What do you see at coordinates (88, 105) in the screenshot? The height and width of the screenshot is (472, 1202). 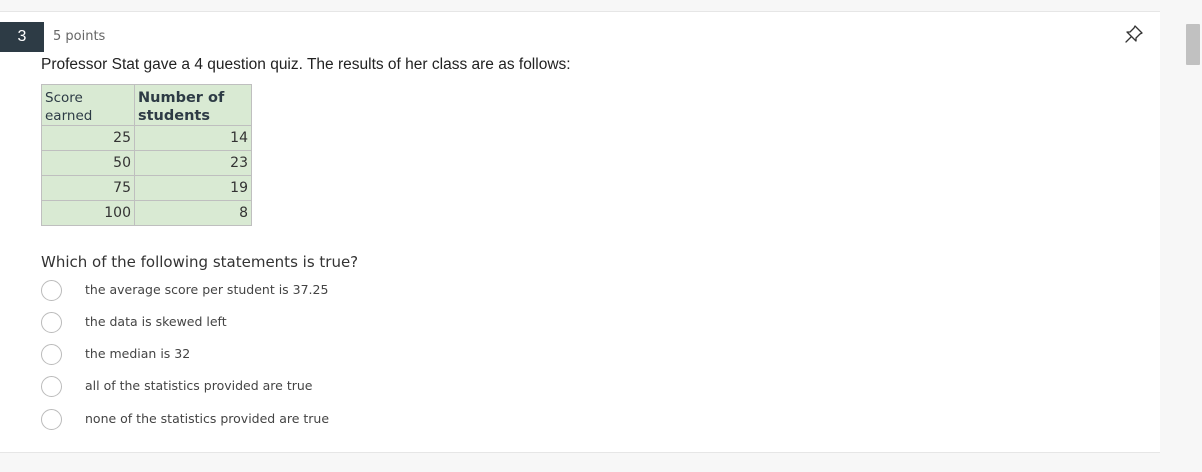 I see `header-score-earned: Score earned` at bounding box center [88, 105].